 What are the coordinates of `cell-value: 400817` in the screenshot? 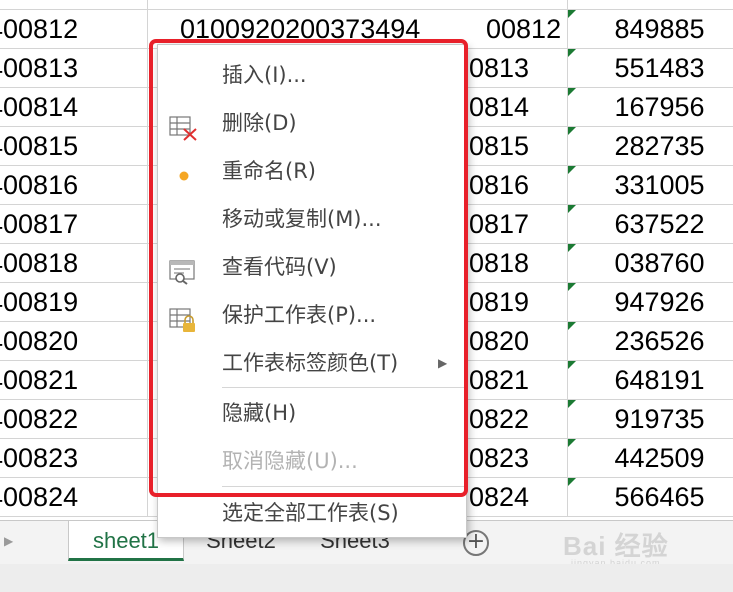 It's located at (39, 224).